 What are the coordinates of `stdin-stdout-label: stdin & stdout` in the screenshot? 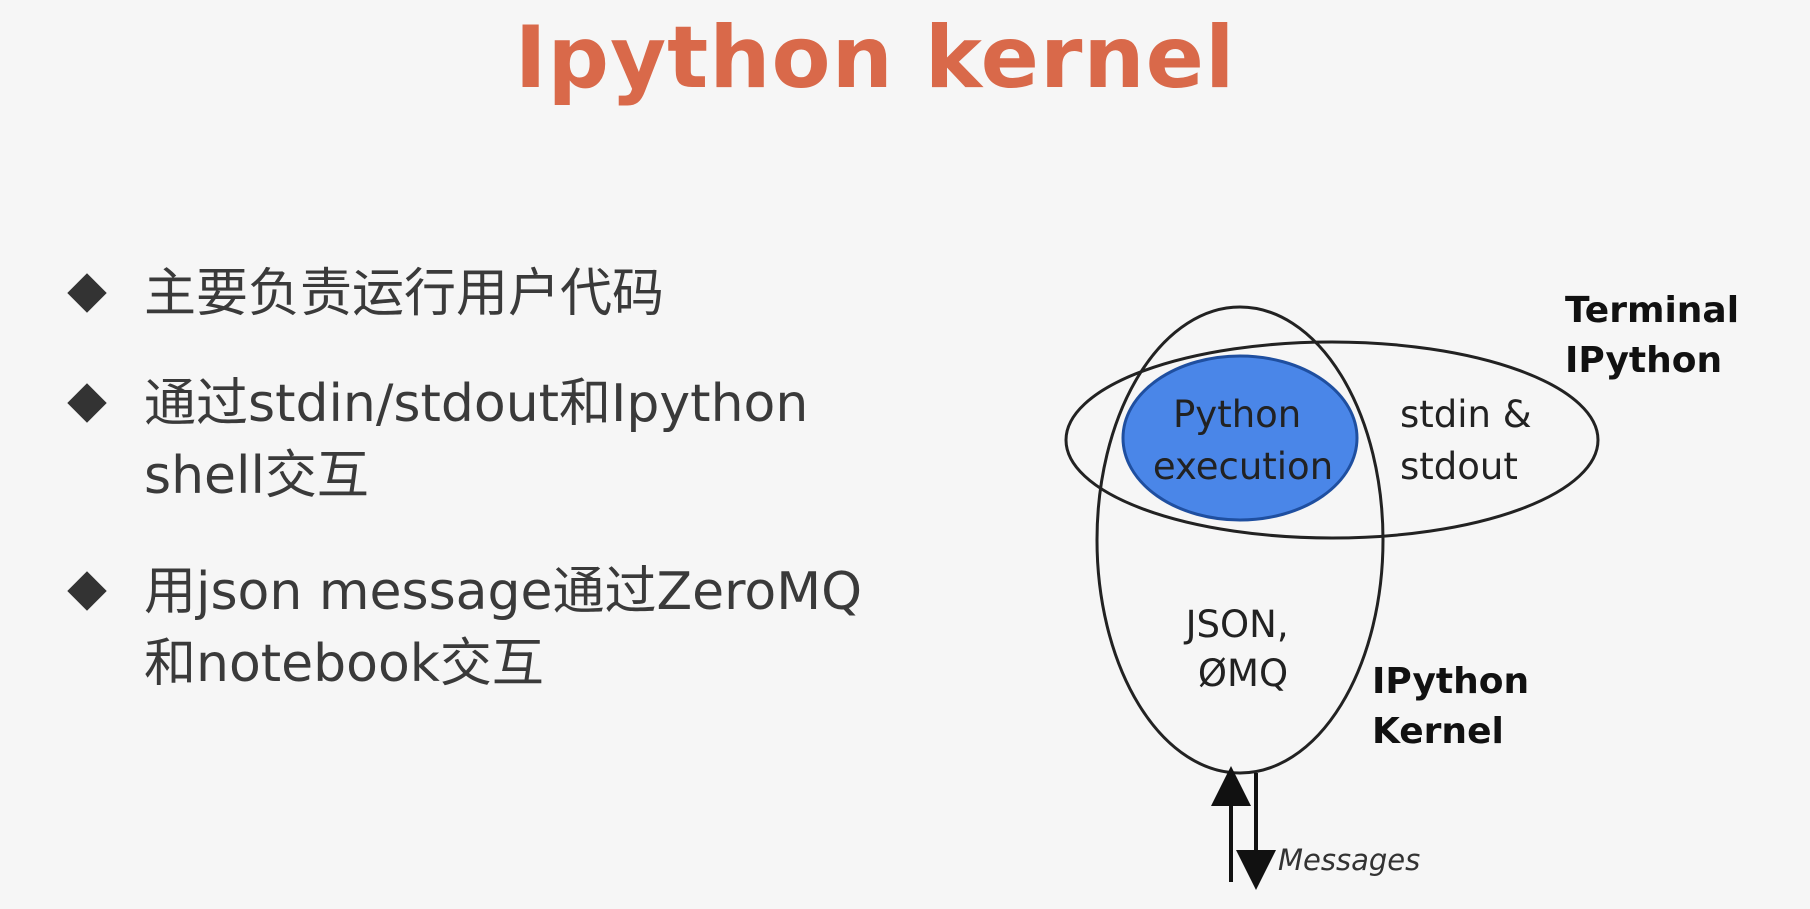 It's located at (1471, 440).